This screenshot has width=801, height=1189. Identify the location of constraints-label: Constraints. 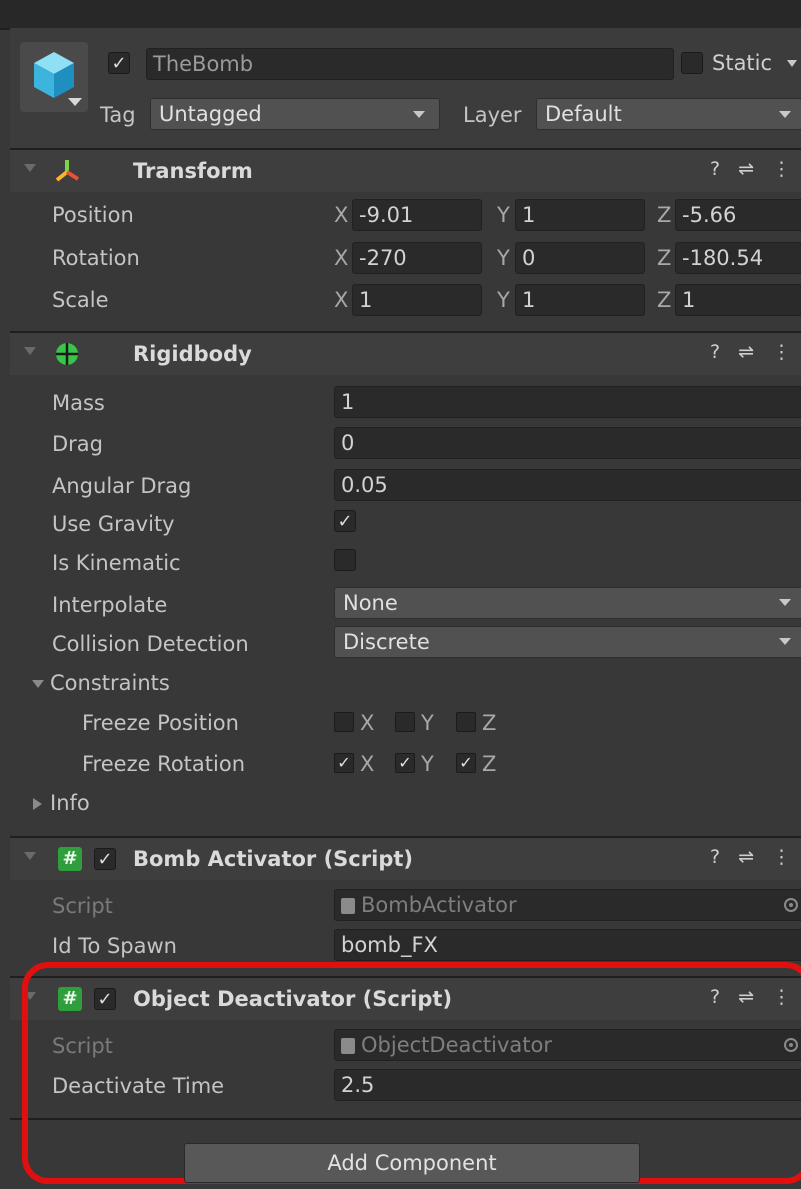
(110, 683).